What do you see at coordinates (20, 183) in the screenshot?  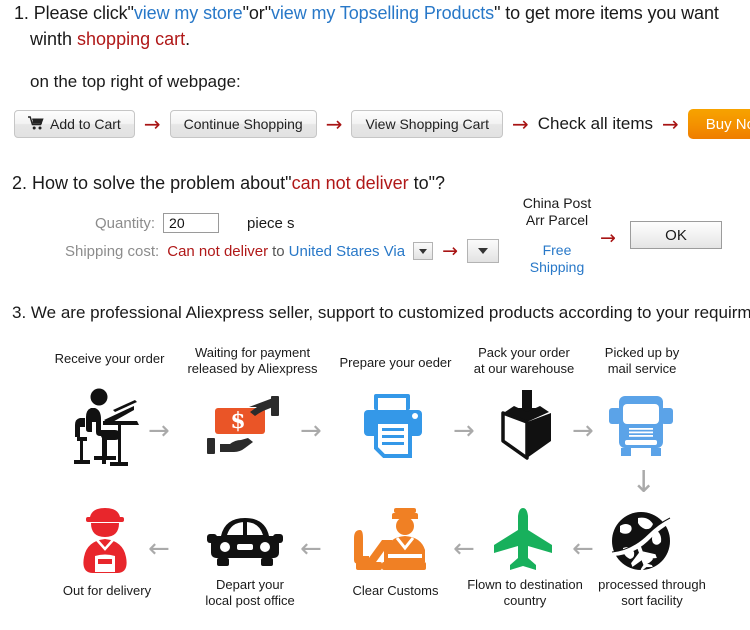 I see `section-2-number: 2.` at bounding box center [20, 183].